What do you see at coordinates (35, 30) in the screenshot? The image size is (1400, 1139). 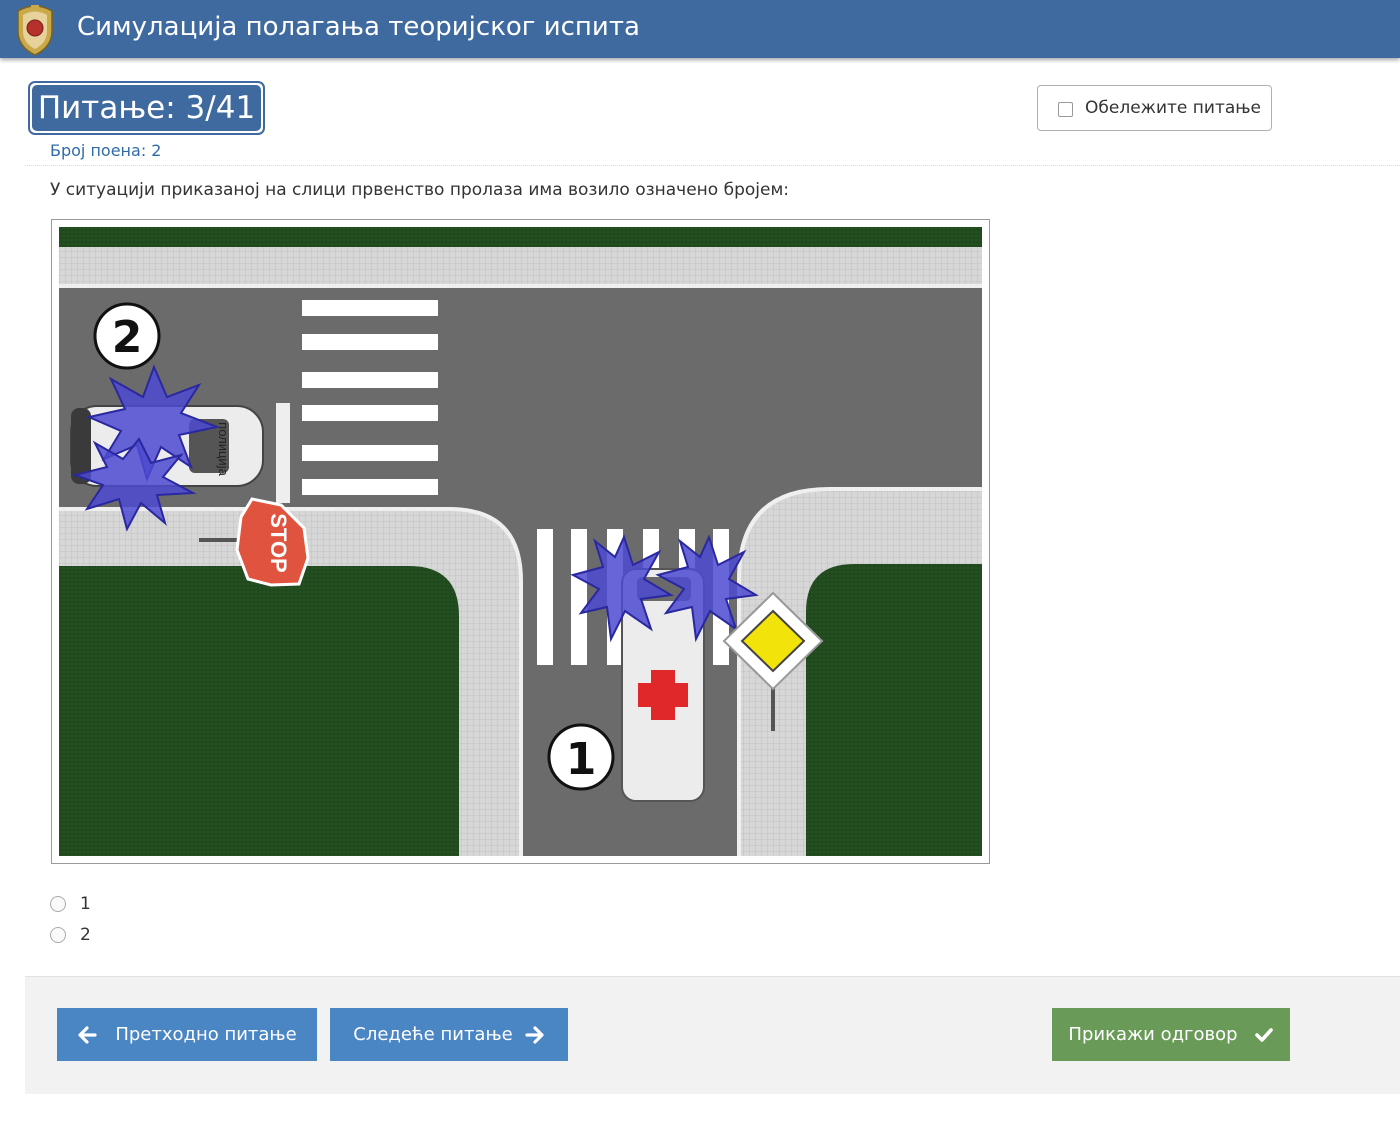 I see `police-crest-icon` at bounding box center [35, 30].